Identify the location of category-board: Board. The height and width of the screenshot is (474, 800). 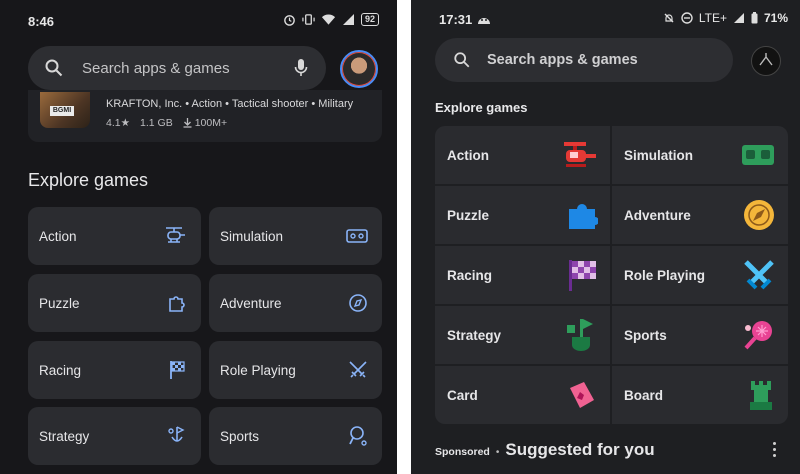
(700, 395).